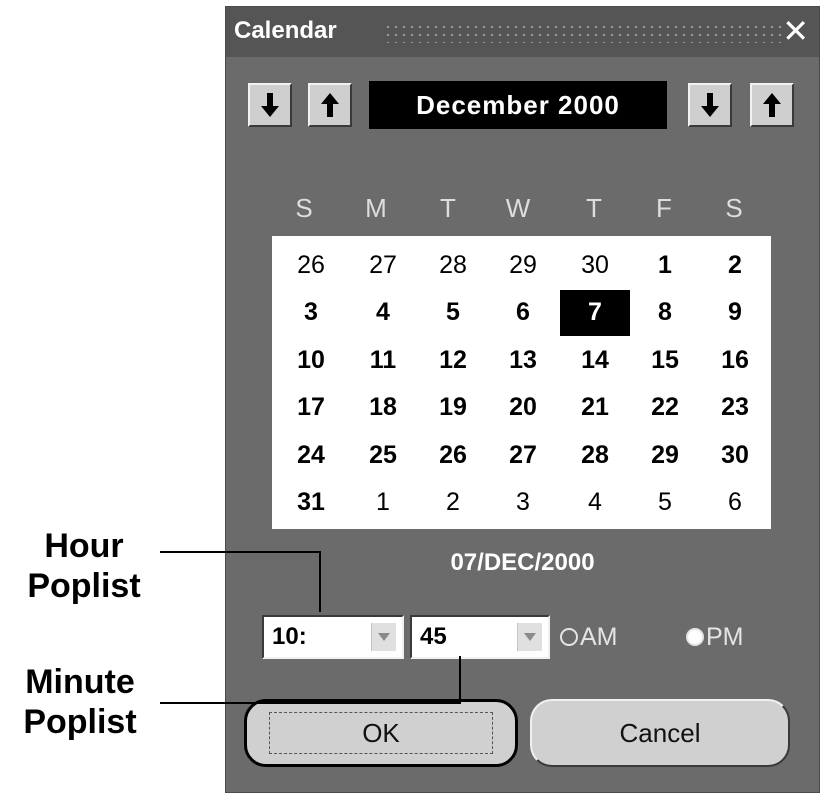  What do you see at coordinates (240, 581) in the screenshot?
I see `hour-leader-line` at bounding box center [240, 581].